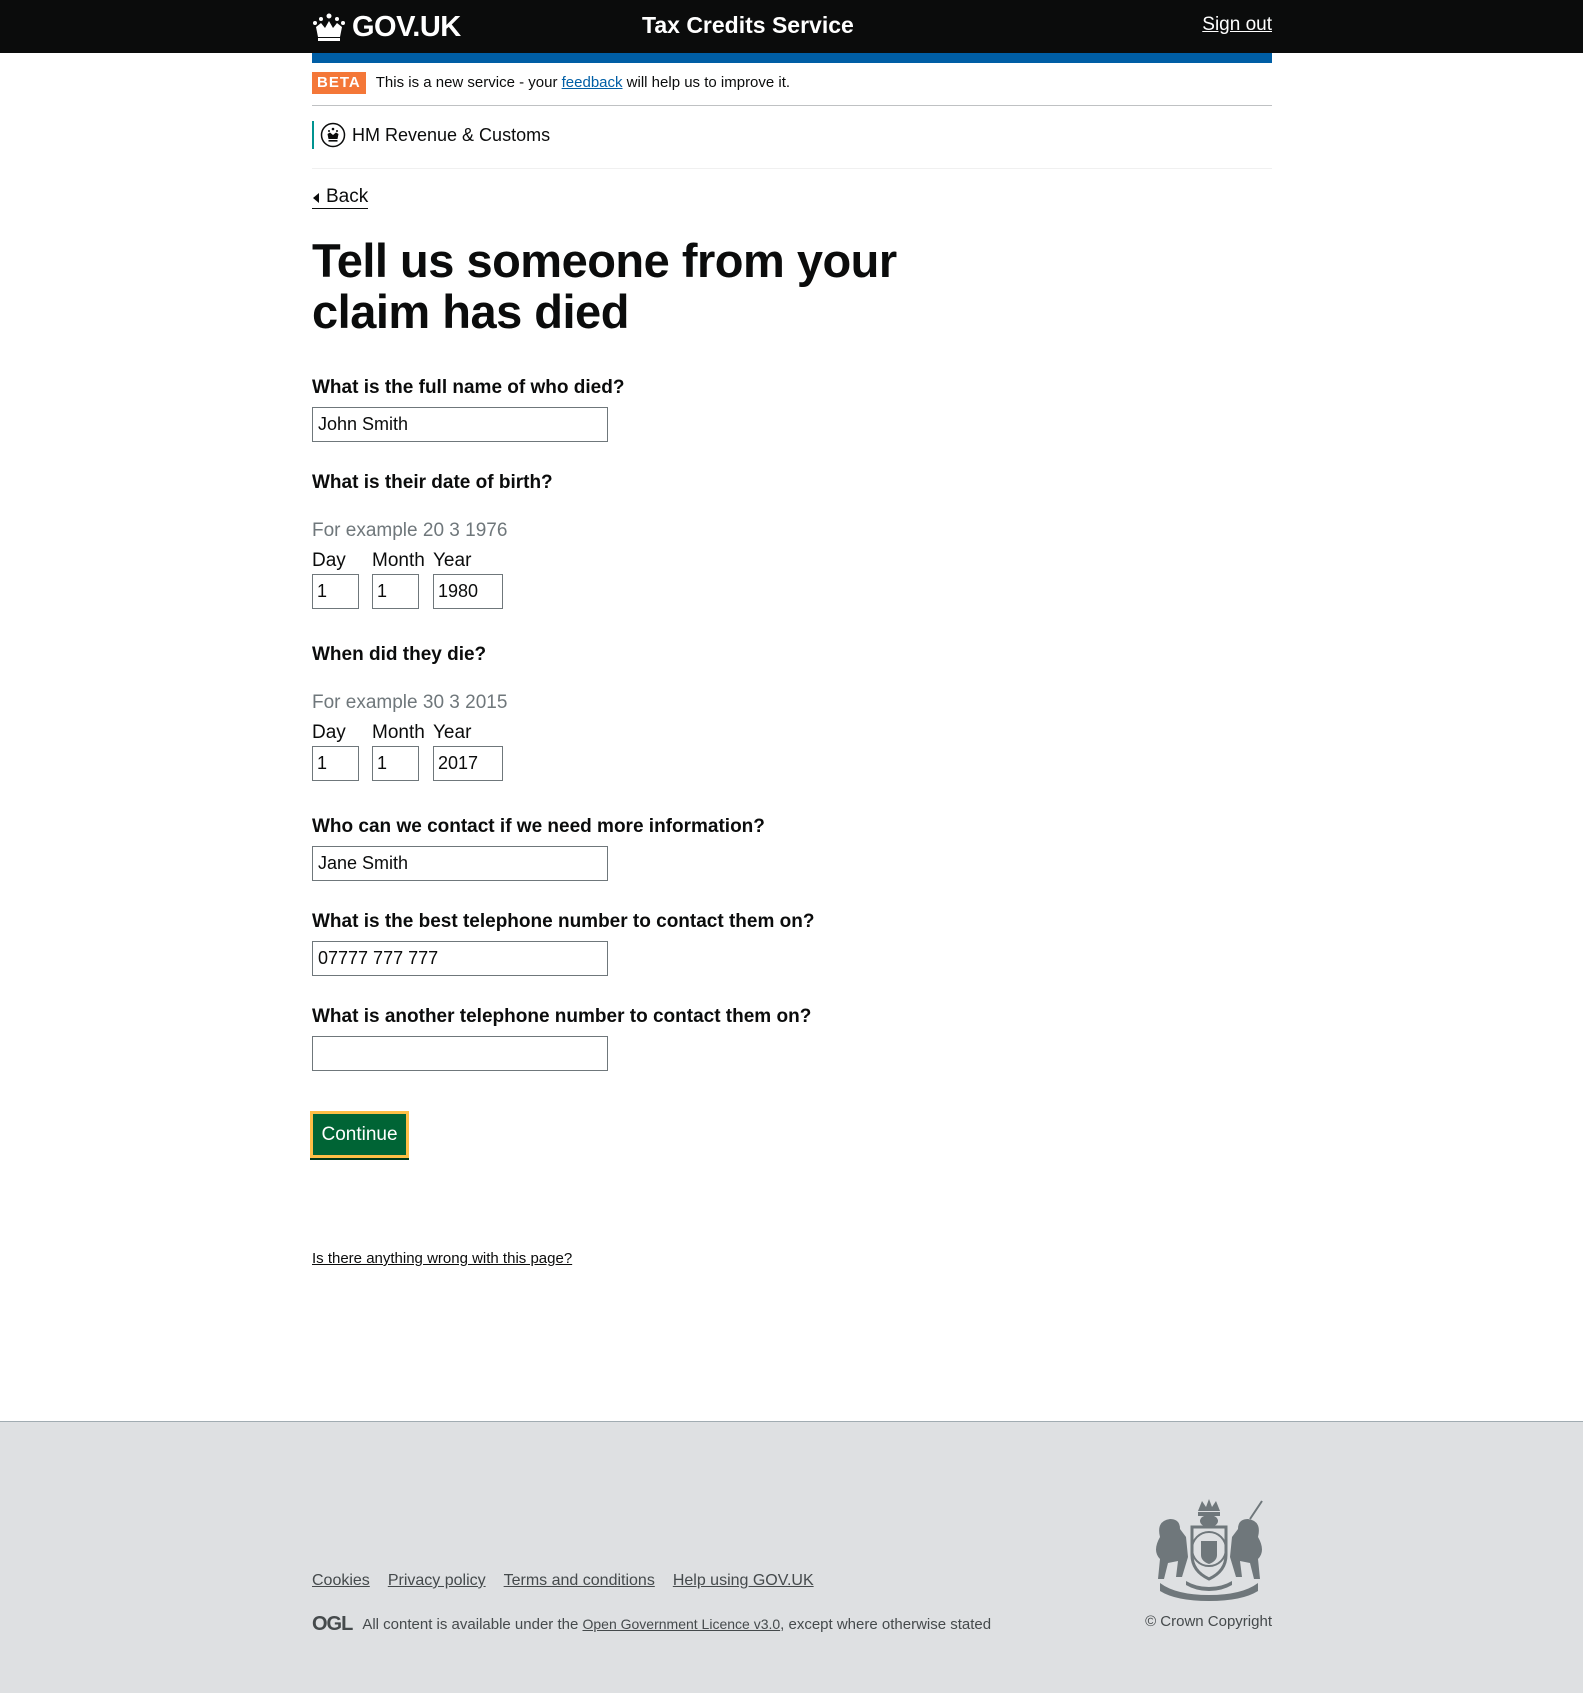 This screenshot has width=1583, height=1693. What do you see at coordinates (410, 702) in the screenshot?
I see `dod-hint: For example 30 3 2015` at bounding box center [410, 702].